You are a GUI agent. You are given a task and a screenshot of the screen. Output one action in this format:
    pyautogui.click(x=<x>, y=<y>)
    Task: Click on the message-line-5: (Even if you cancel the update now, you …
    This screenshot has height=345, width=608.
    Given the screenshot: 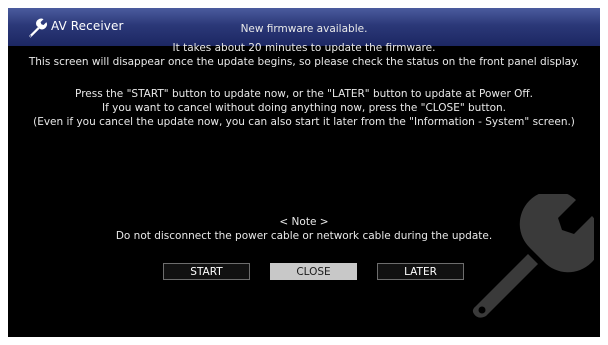 What is the action you would take?
    pyautogui.click(x=304, y=122)
    